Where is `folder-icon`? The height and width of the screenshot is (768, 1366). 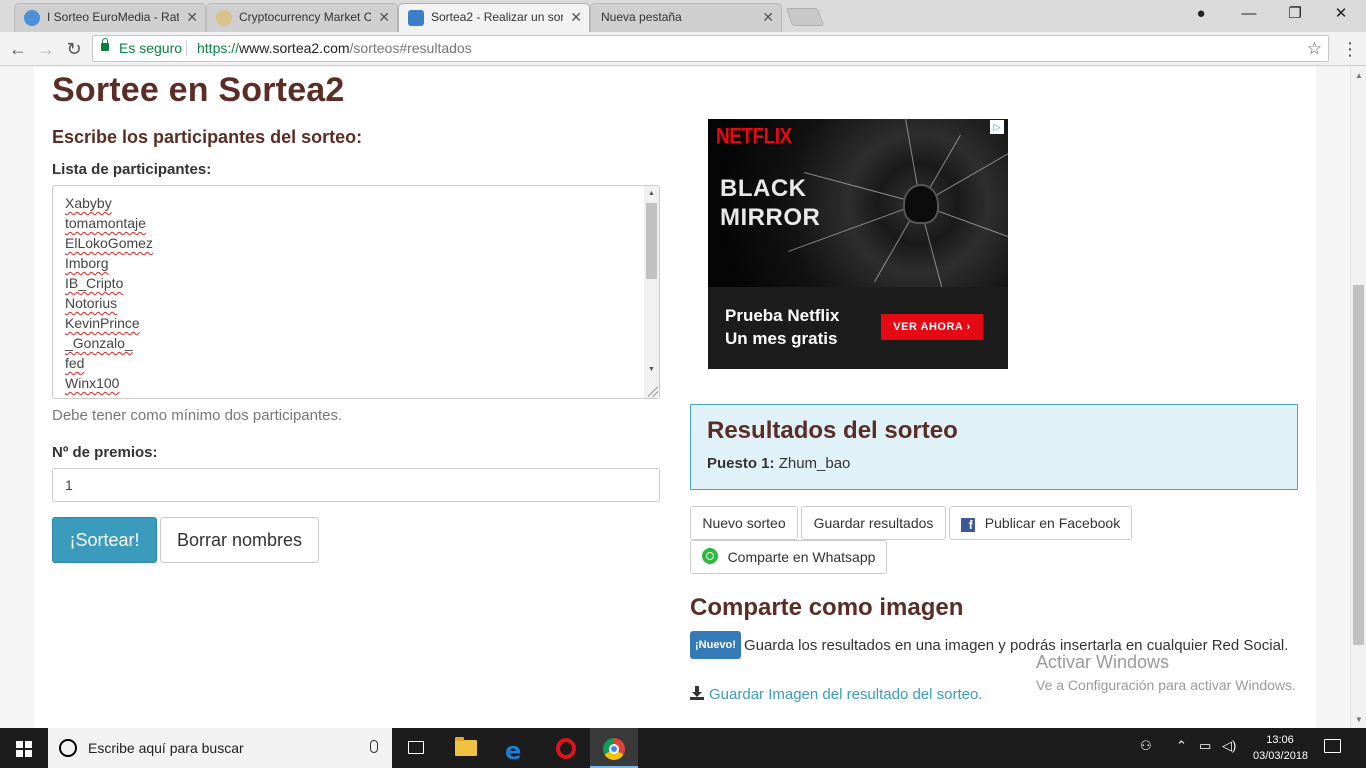 folder-icon is located at coordinates (466, 746).